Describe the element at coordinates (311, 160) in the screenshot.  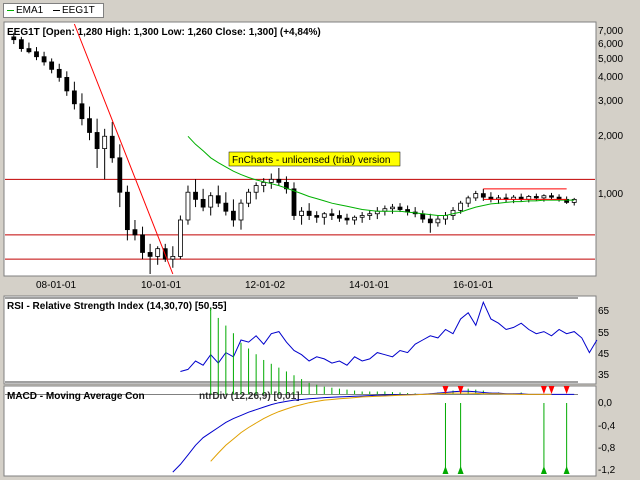
I see `watermark-text: FnCharts - unlicensed (trial) version` at that location.